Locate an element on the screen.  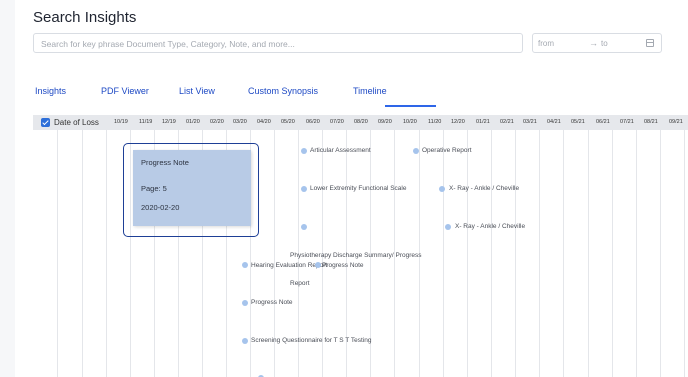
month-label: 06/20 is located at coordinates (313, 122).